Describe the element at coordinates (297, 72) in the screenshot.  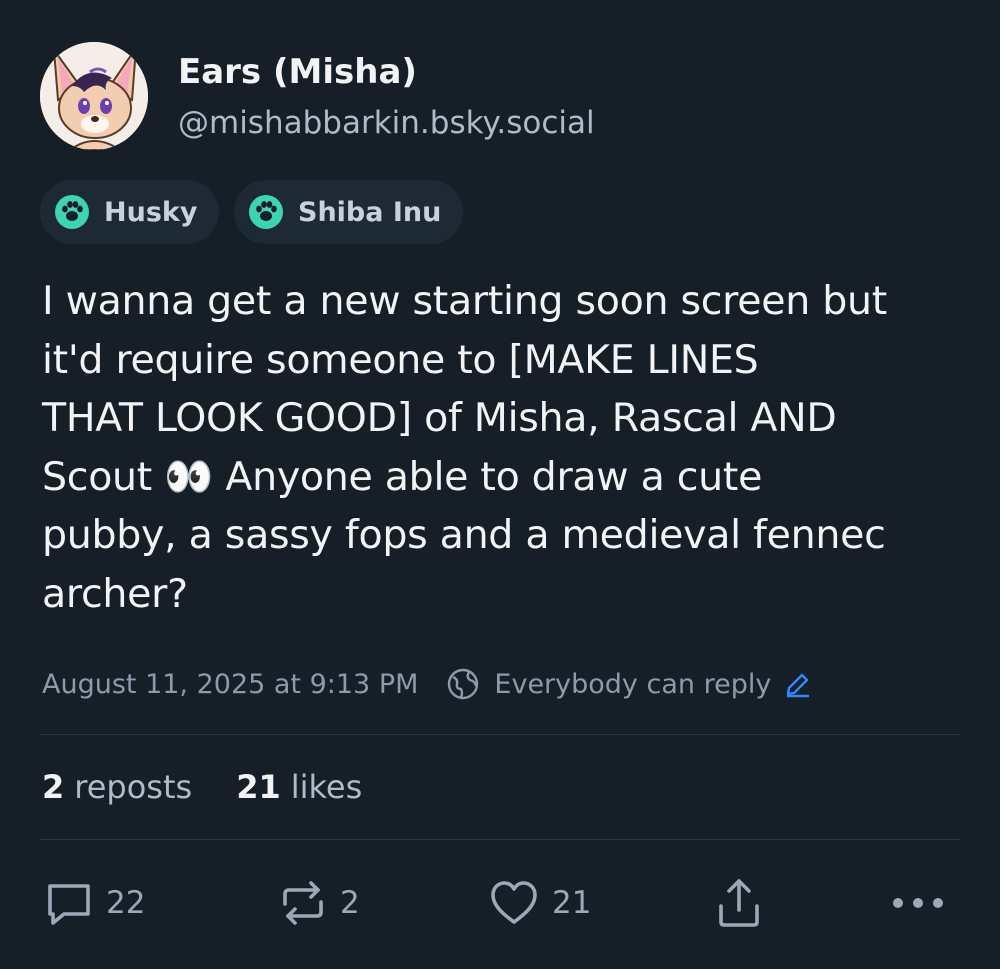
I see `author-display-name: Ears (Misha)` at that location.